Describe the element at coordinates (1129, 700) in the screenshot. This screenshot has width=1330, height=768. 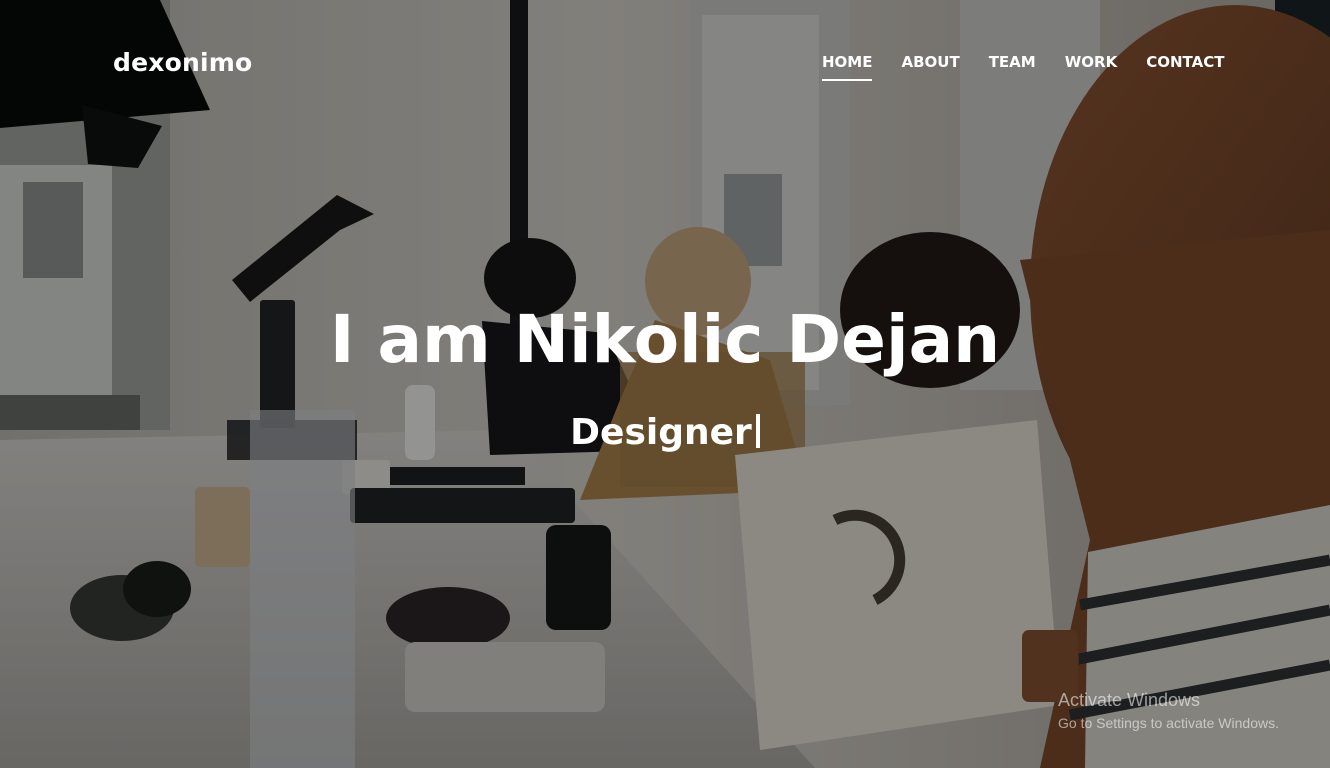
I see `activation-title: Activate Windows` at that location.